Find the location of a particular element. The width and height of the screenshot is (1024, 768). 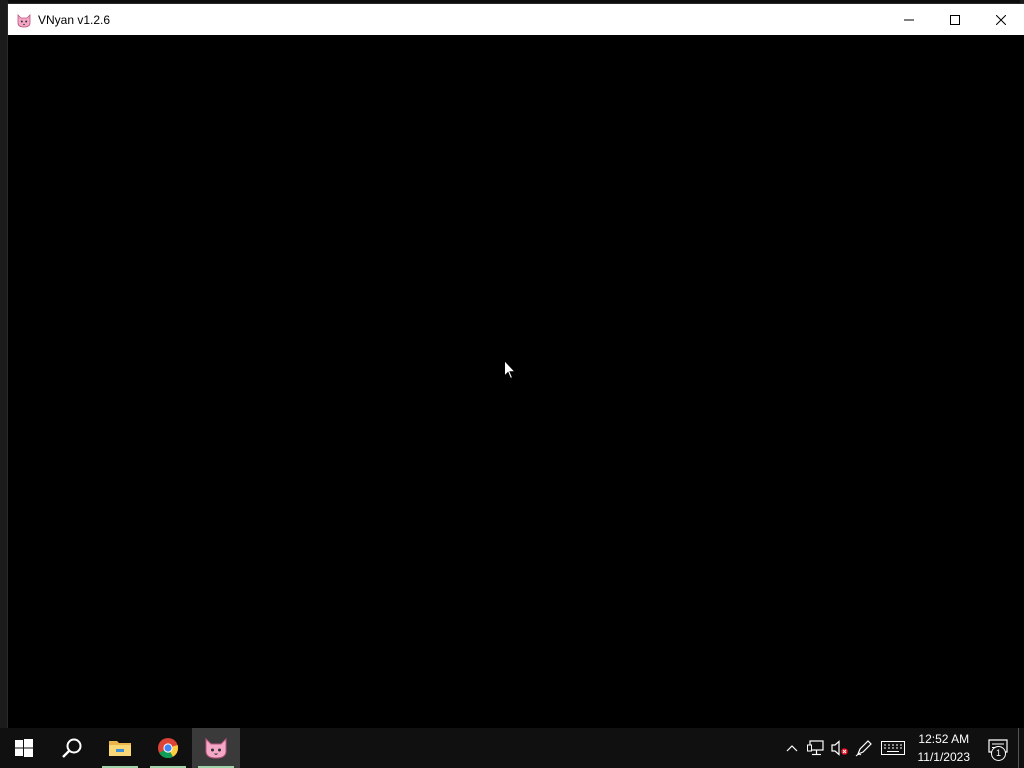

pen-icon is located at coordinates (863, 748).